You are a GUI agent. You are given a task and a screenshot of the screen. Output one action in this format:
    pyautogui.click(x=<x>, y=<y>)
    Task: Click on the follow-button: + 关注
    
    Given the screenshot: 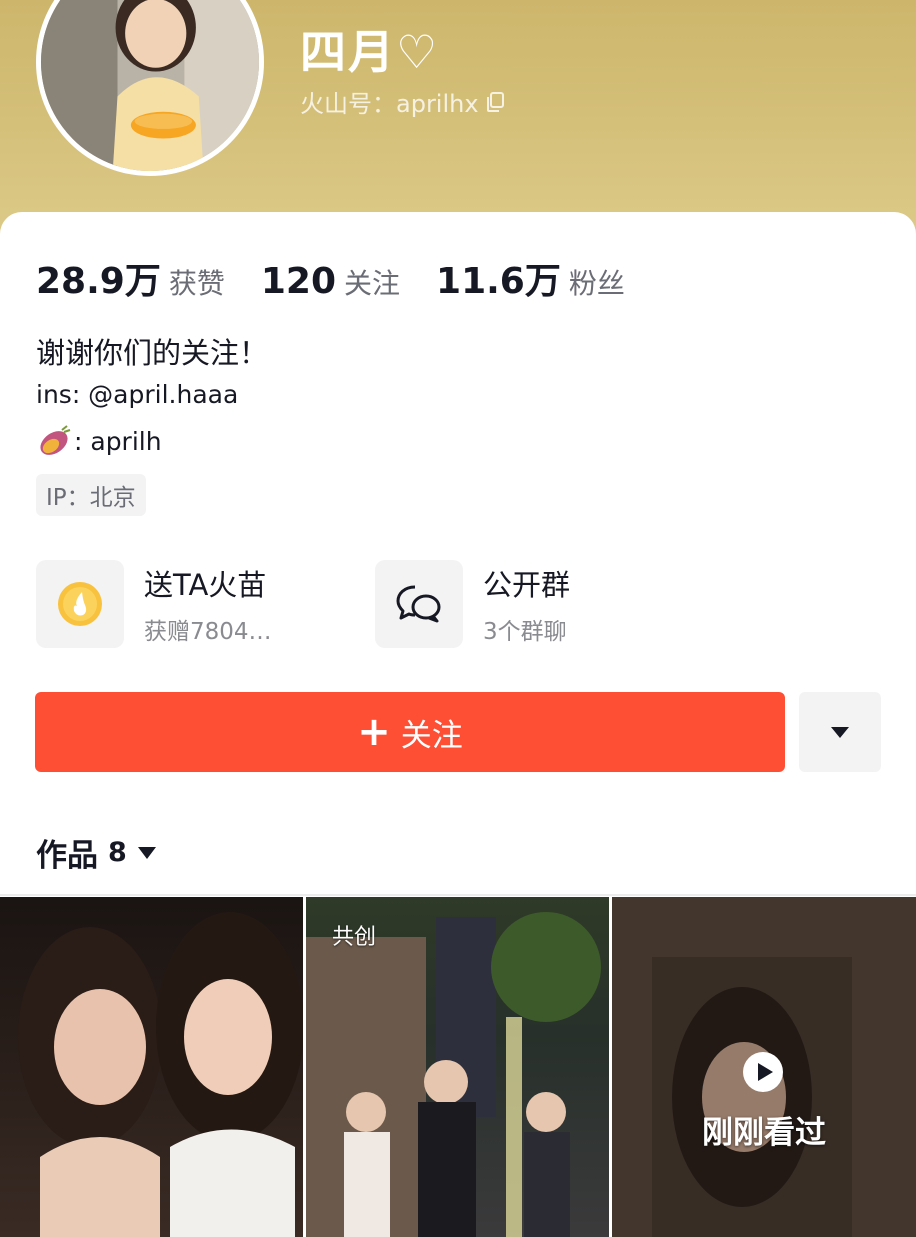 What is the action you would take?
    pyautogui.click(x=410, y=732)
    